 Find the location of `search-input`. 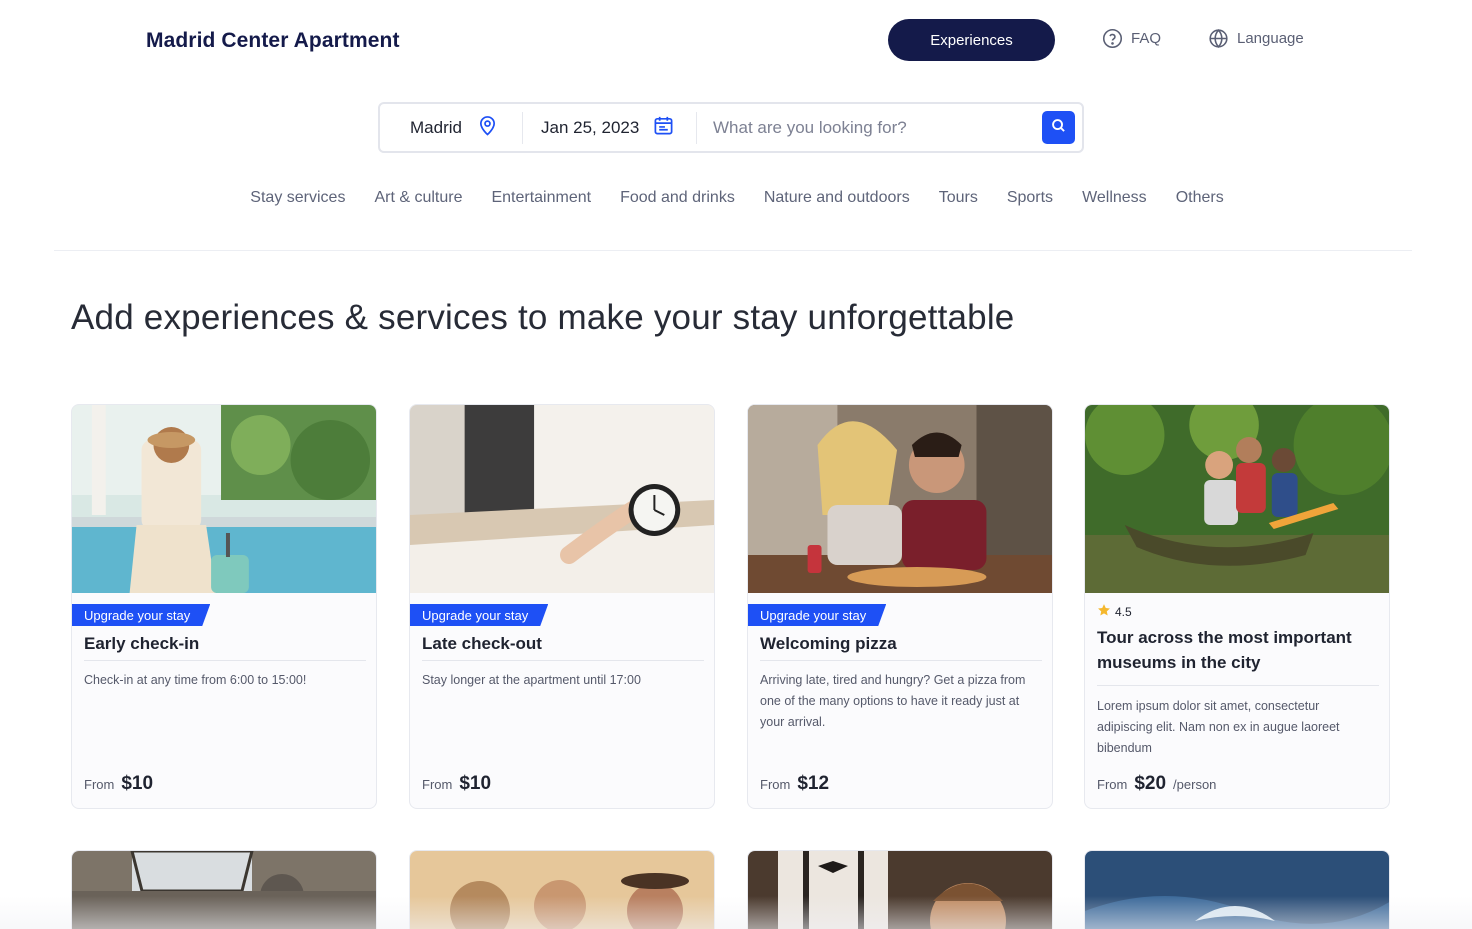

search-input is located at coordinates (869, 127).